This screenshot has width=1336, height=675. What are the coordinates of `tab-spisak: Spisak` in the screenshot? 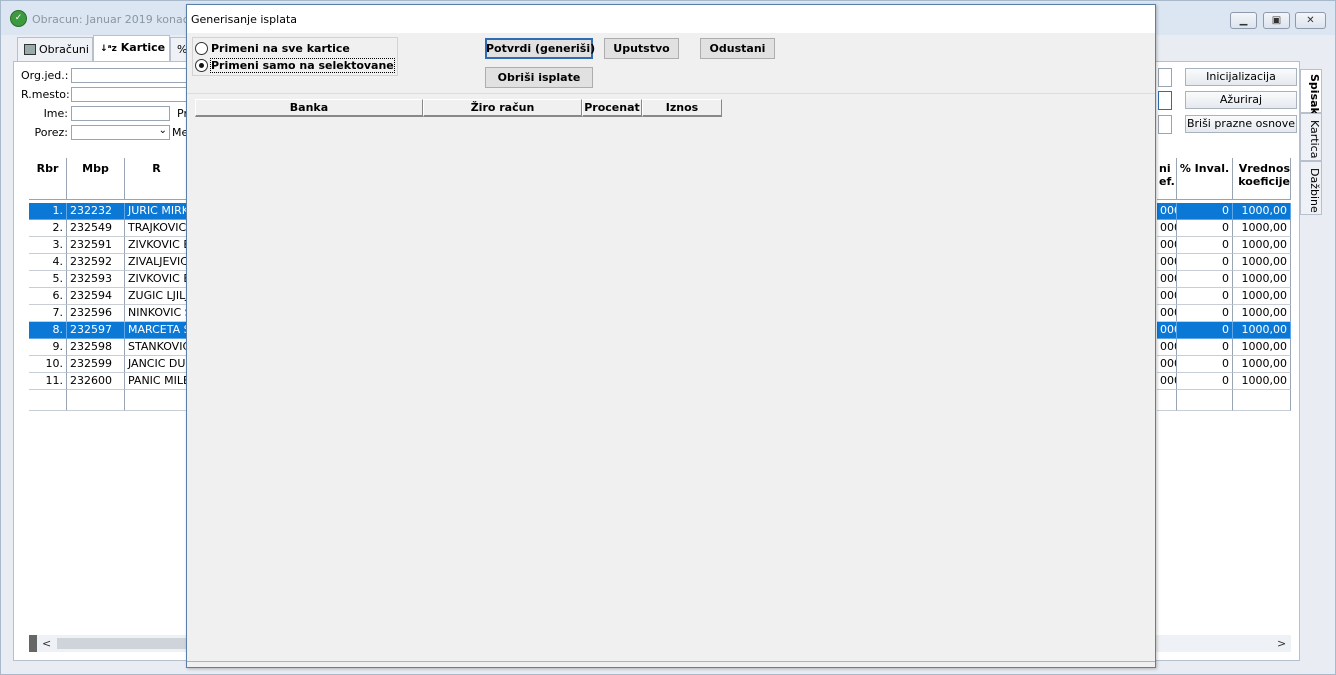 It's located at (1311, 92).